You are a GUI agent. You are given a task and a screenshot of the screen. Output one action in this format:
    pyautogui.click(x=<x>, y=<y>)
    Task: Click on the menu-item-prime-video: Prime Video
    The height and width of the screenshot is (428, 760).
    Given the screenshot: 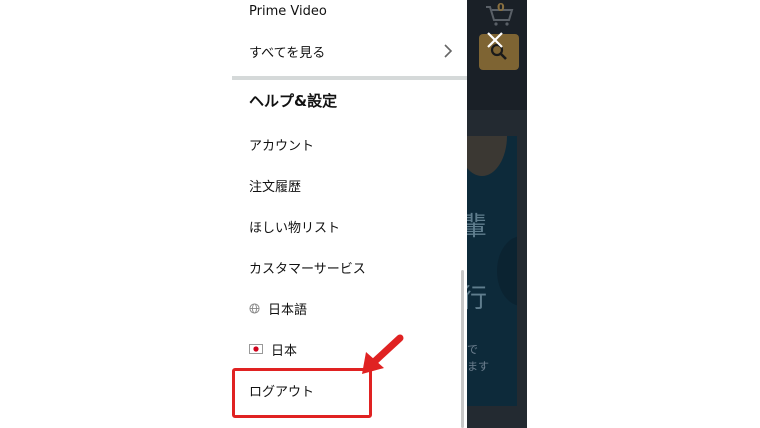 What is the action you would take?
    pyautogui.click(x=288, y=11)
    